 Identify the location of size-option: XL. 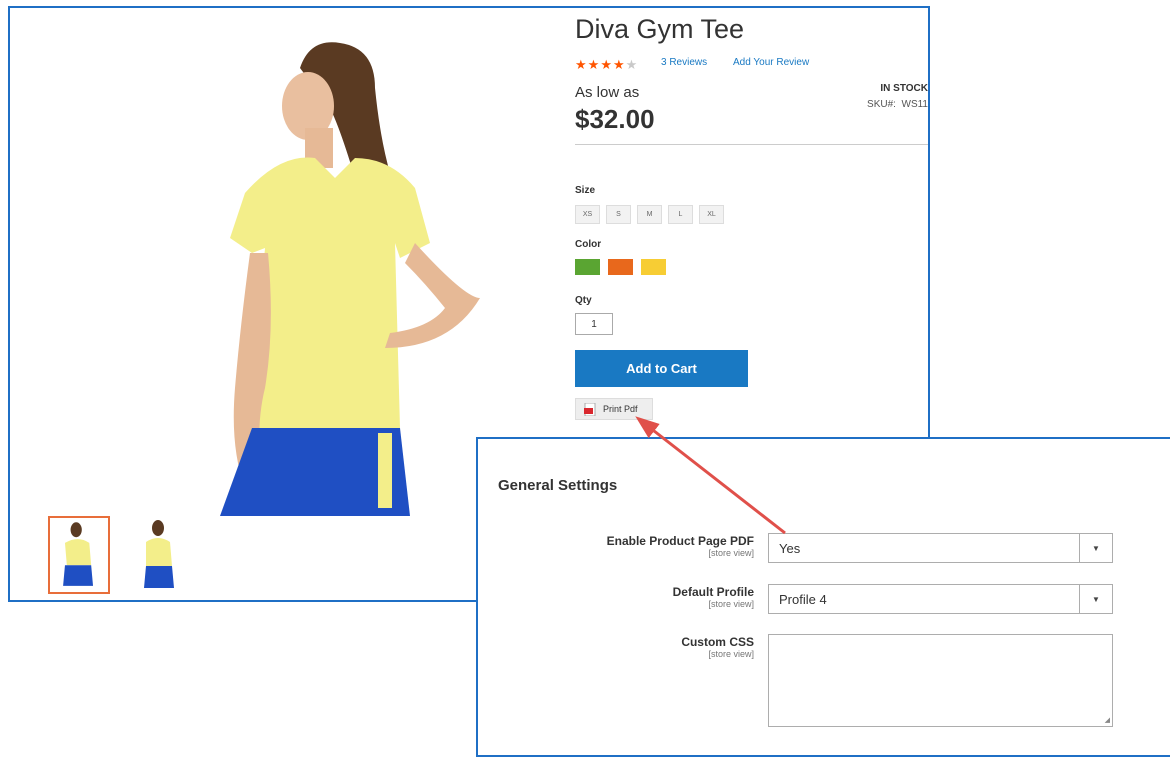
(711, 214).